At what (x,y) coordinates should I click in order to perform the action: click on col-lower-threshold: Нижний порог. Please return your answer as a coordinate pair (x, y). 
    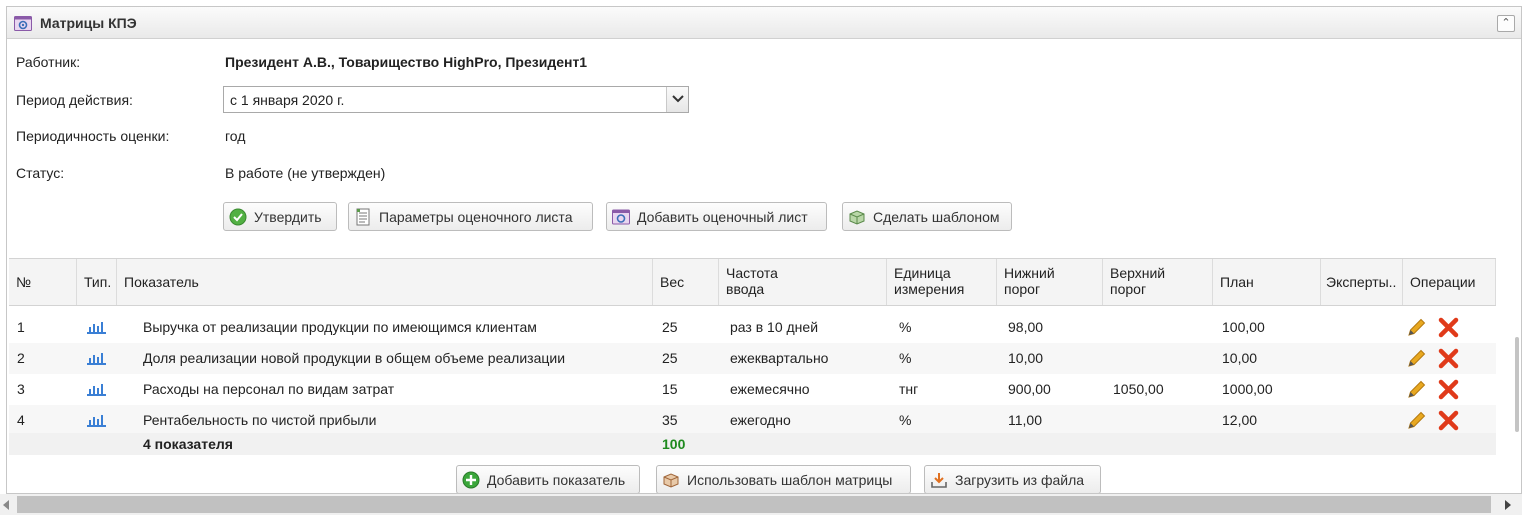
    Looking at the image, I should click on (1050, 282).